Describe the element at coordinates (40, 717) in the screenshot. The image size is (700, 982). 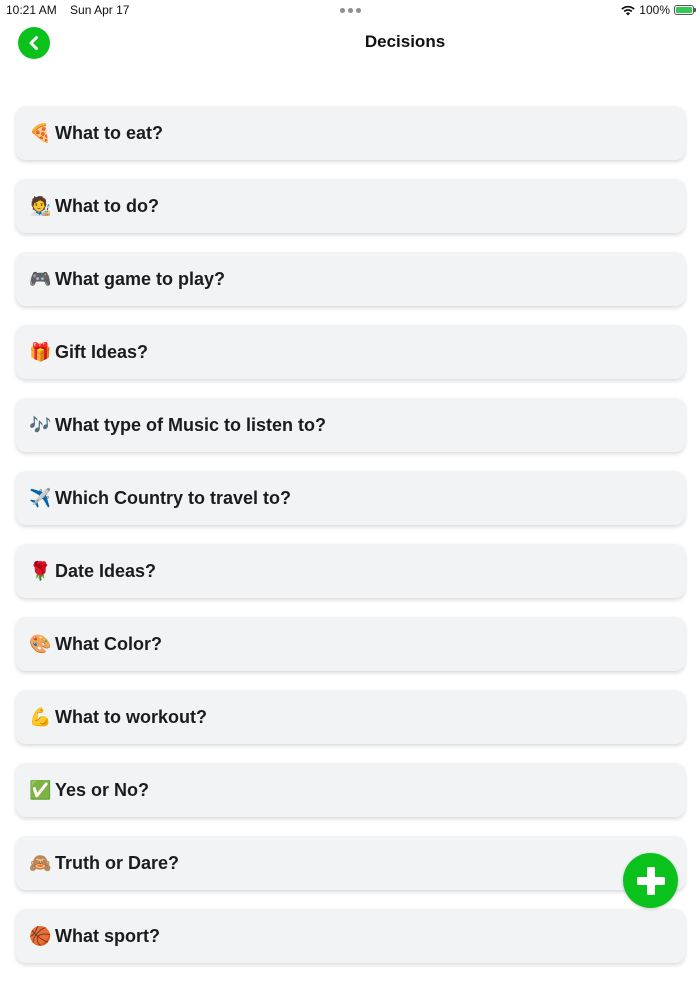
I see `item-emoji-icon: 💪` at that location.